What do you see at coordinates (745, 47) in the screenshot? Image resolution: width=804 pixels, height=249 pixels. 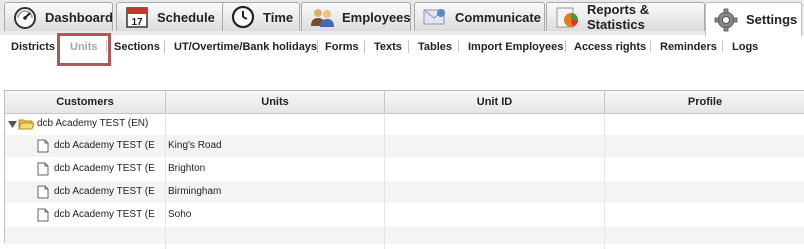 I see `subnav-logs: Logs` at bounding box center [745, 47].